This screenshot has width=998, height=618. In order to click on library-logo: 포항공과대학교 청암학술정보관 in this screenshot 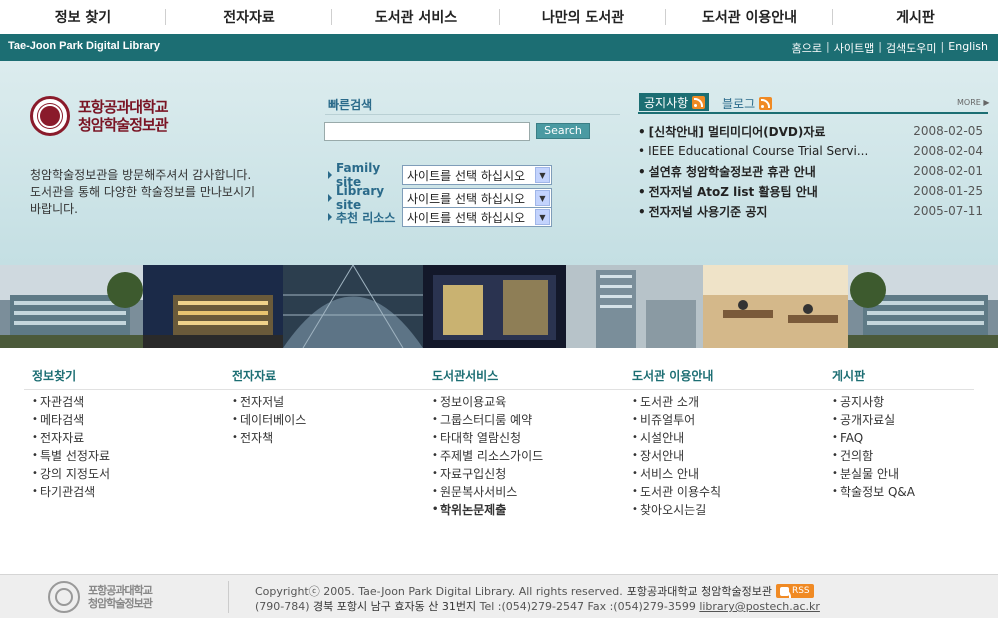, I will do `click(110, 116)`.